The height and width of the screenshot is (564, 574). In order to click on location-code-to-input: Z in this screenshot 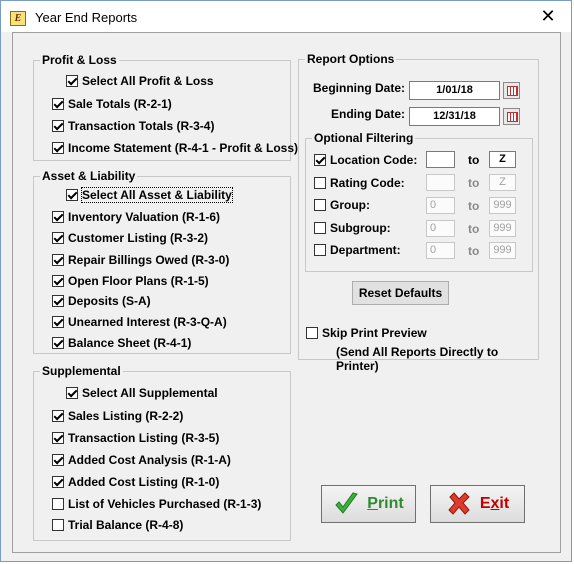, I will do `click(502, 159)`.